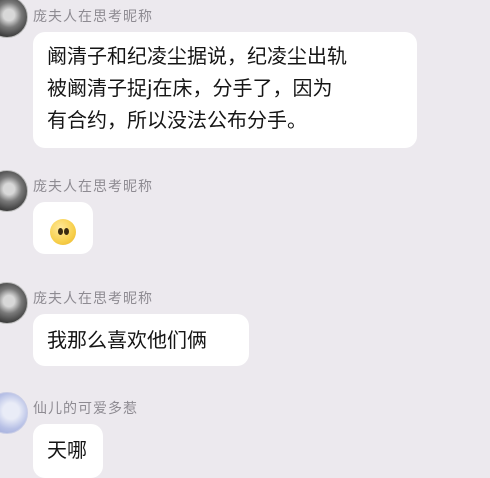 Image resolution: width=490 pixels, height=478 pixels. I want to click on message-text-line: 阚清子和纪凌尘据说，纪凌尘出轨, so click(197, 56).